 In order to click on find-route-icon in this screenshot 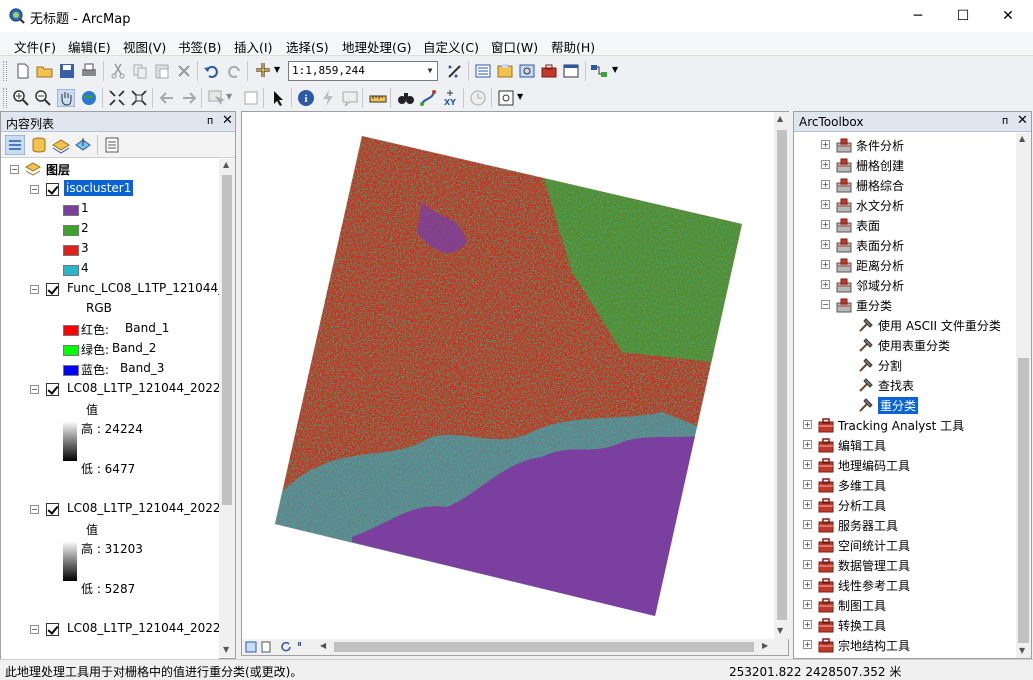, I will do `click(428, 98)`.